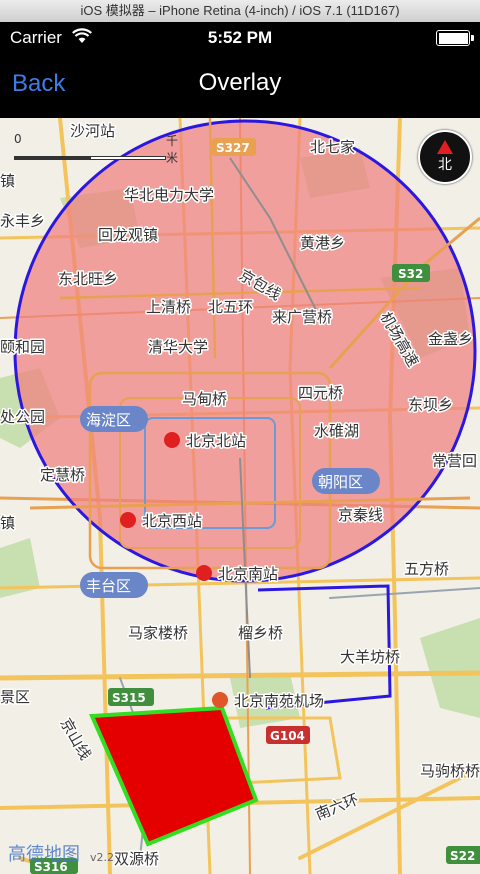  Describe the element at coordinates (178, 347) in the screenshot. I see `label-qinghua: 清华大学` at that location.